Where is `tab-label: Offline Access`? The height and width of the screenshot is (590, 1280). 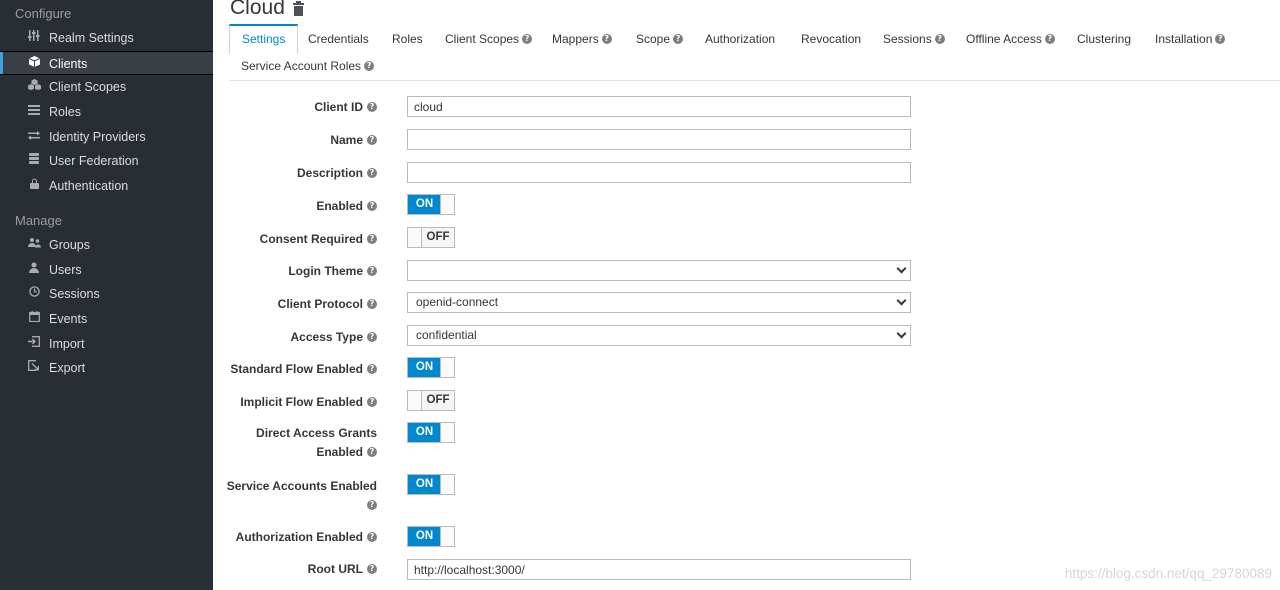
tab-label: Offline Access is located at coordinates (1004, 39).